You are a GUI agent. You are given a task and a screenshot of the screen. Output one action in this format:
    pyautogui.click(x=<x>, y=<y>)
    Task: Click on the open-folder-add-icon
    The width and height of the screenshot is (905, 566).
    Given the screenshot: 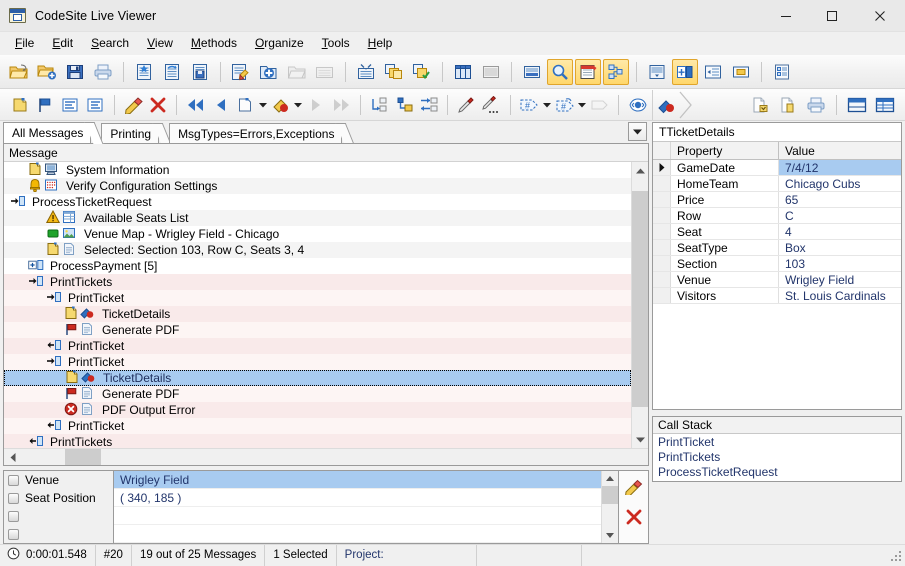 What is the action you would take?
    pyautogui.click(x=47, y=72)
    